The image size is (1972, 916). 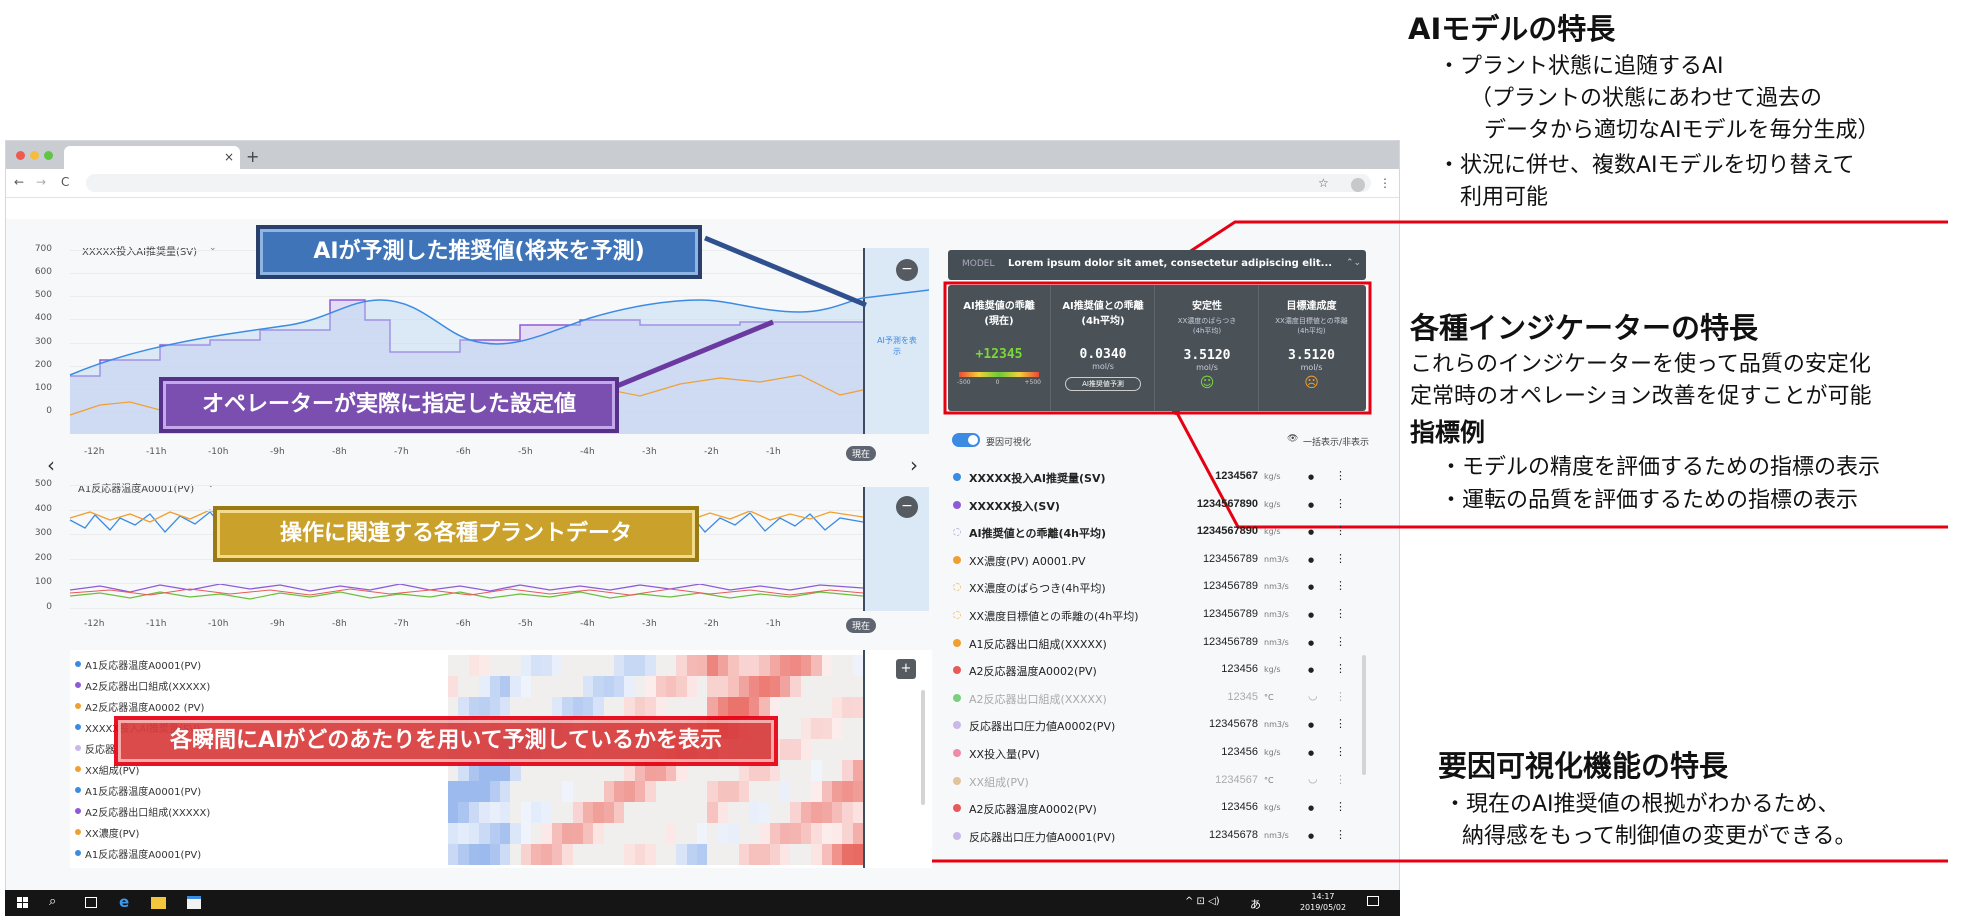 What do you see at coordinates (655, 791) in the screenshot?
I see `heatmap-cells` at bounding box center [655, 791].